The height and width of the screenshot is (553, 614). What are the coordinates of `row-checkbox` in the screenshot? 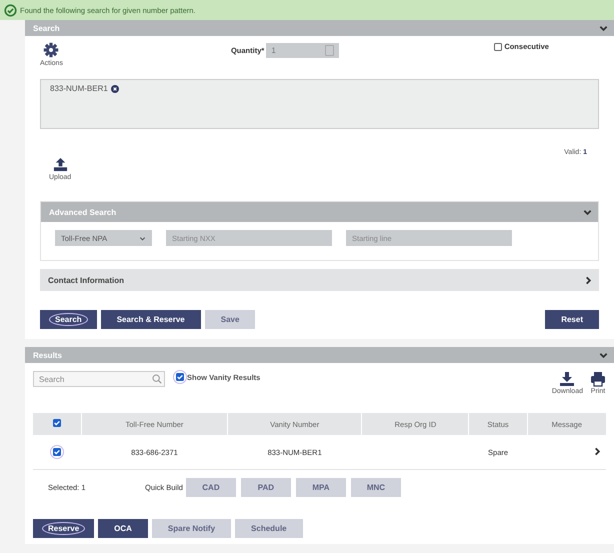 It's located at (57, 452).